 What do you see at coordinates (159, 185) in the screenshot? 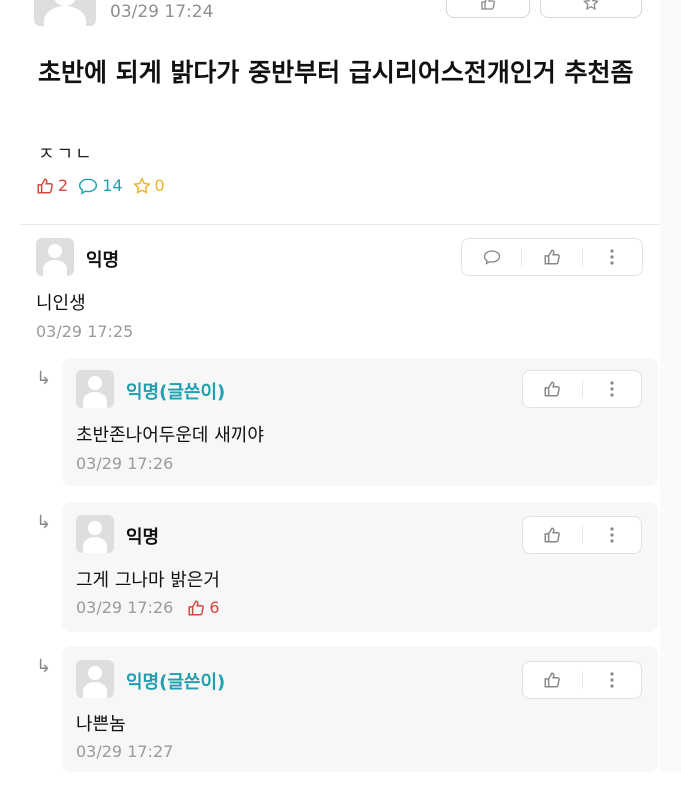
I see `scrap-count: 0` at bounding box center [159, 185].